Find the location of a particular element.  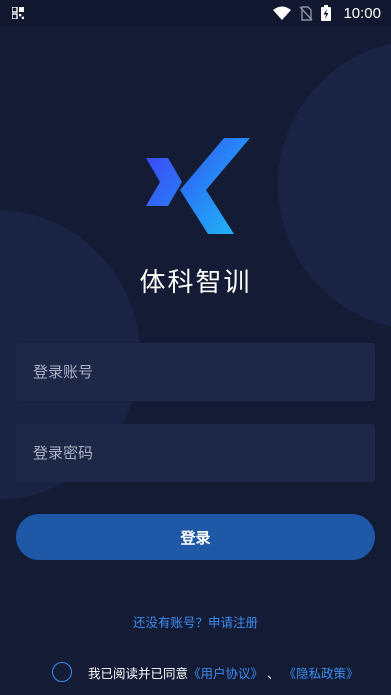

password-input is located at coordinates (204, 453).